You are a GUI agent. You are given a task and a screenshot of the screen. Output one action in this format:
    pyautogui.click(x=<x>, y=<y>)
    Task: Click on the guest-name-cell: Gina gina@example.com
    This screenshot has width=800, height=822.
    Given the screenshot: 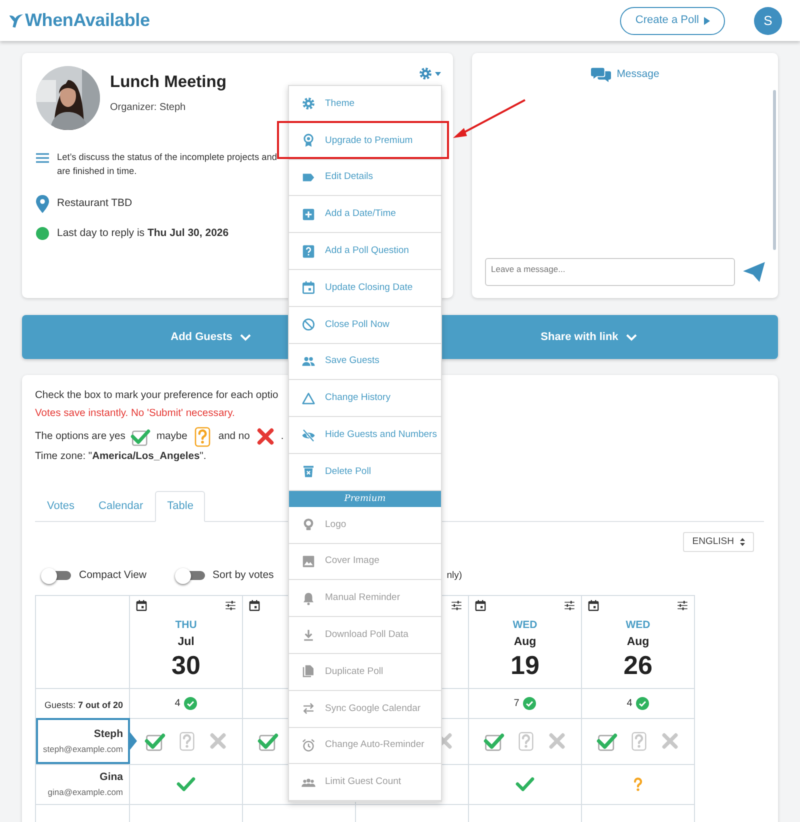 What is the action you would take?
    pyautogui.click(x=83, y=784)
    